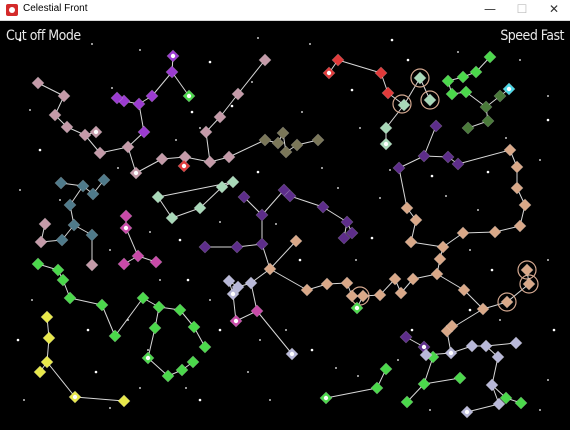  Describe the element at coordinates (490, 10) in the screenshot. I see `minimize-button: —` at that location.